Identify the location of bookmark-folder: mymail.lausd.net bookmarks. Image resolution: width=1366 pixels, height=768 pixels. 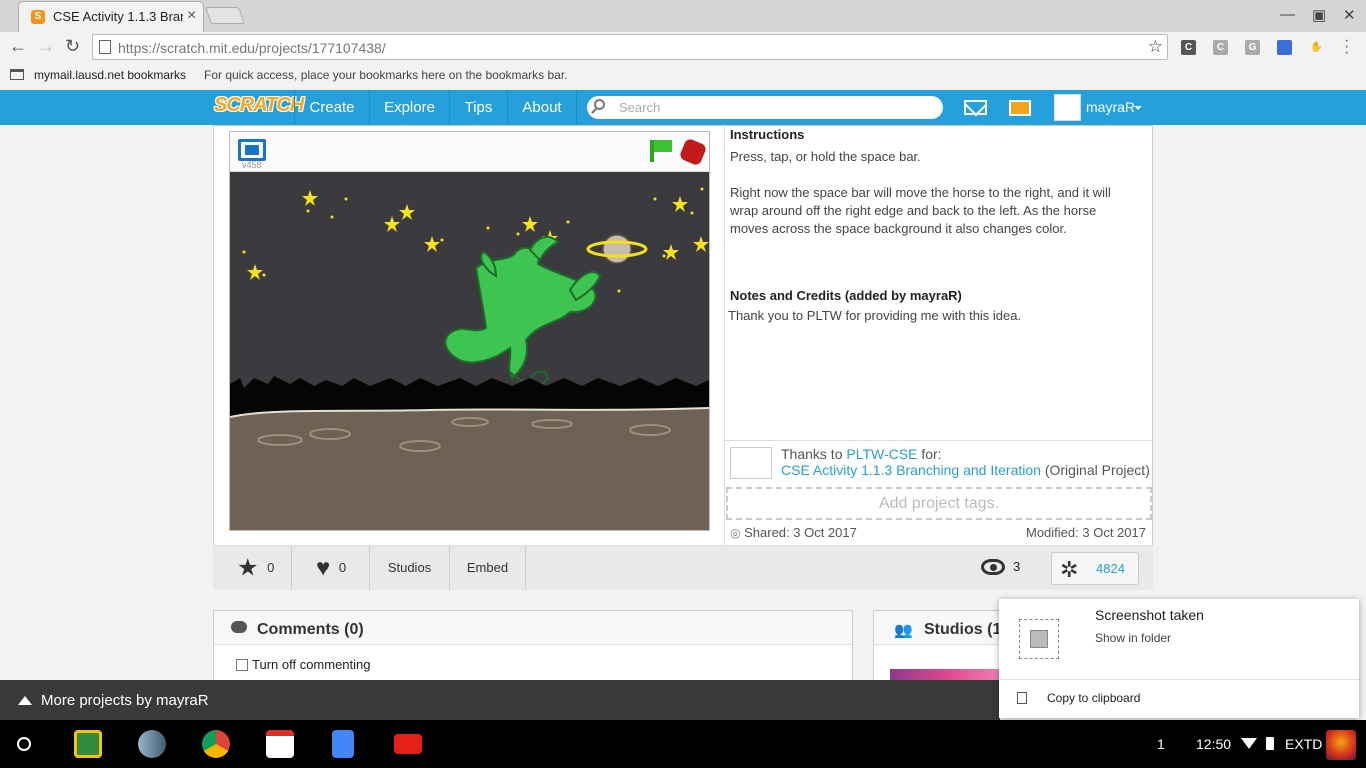
(110, 75).